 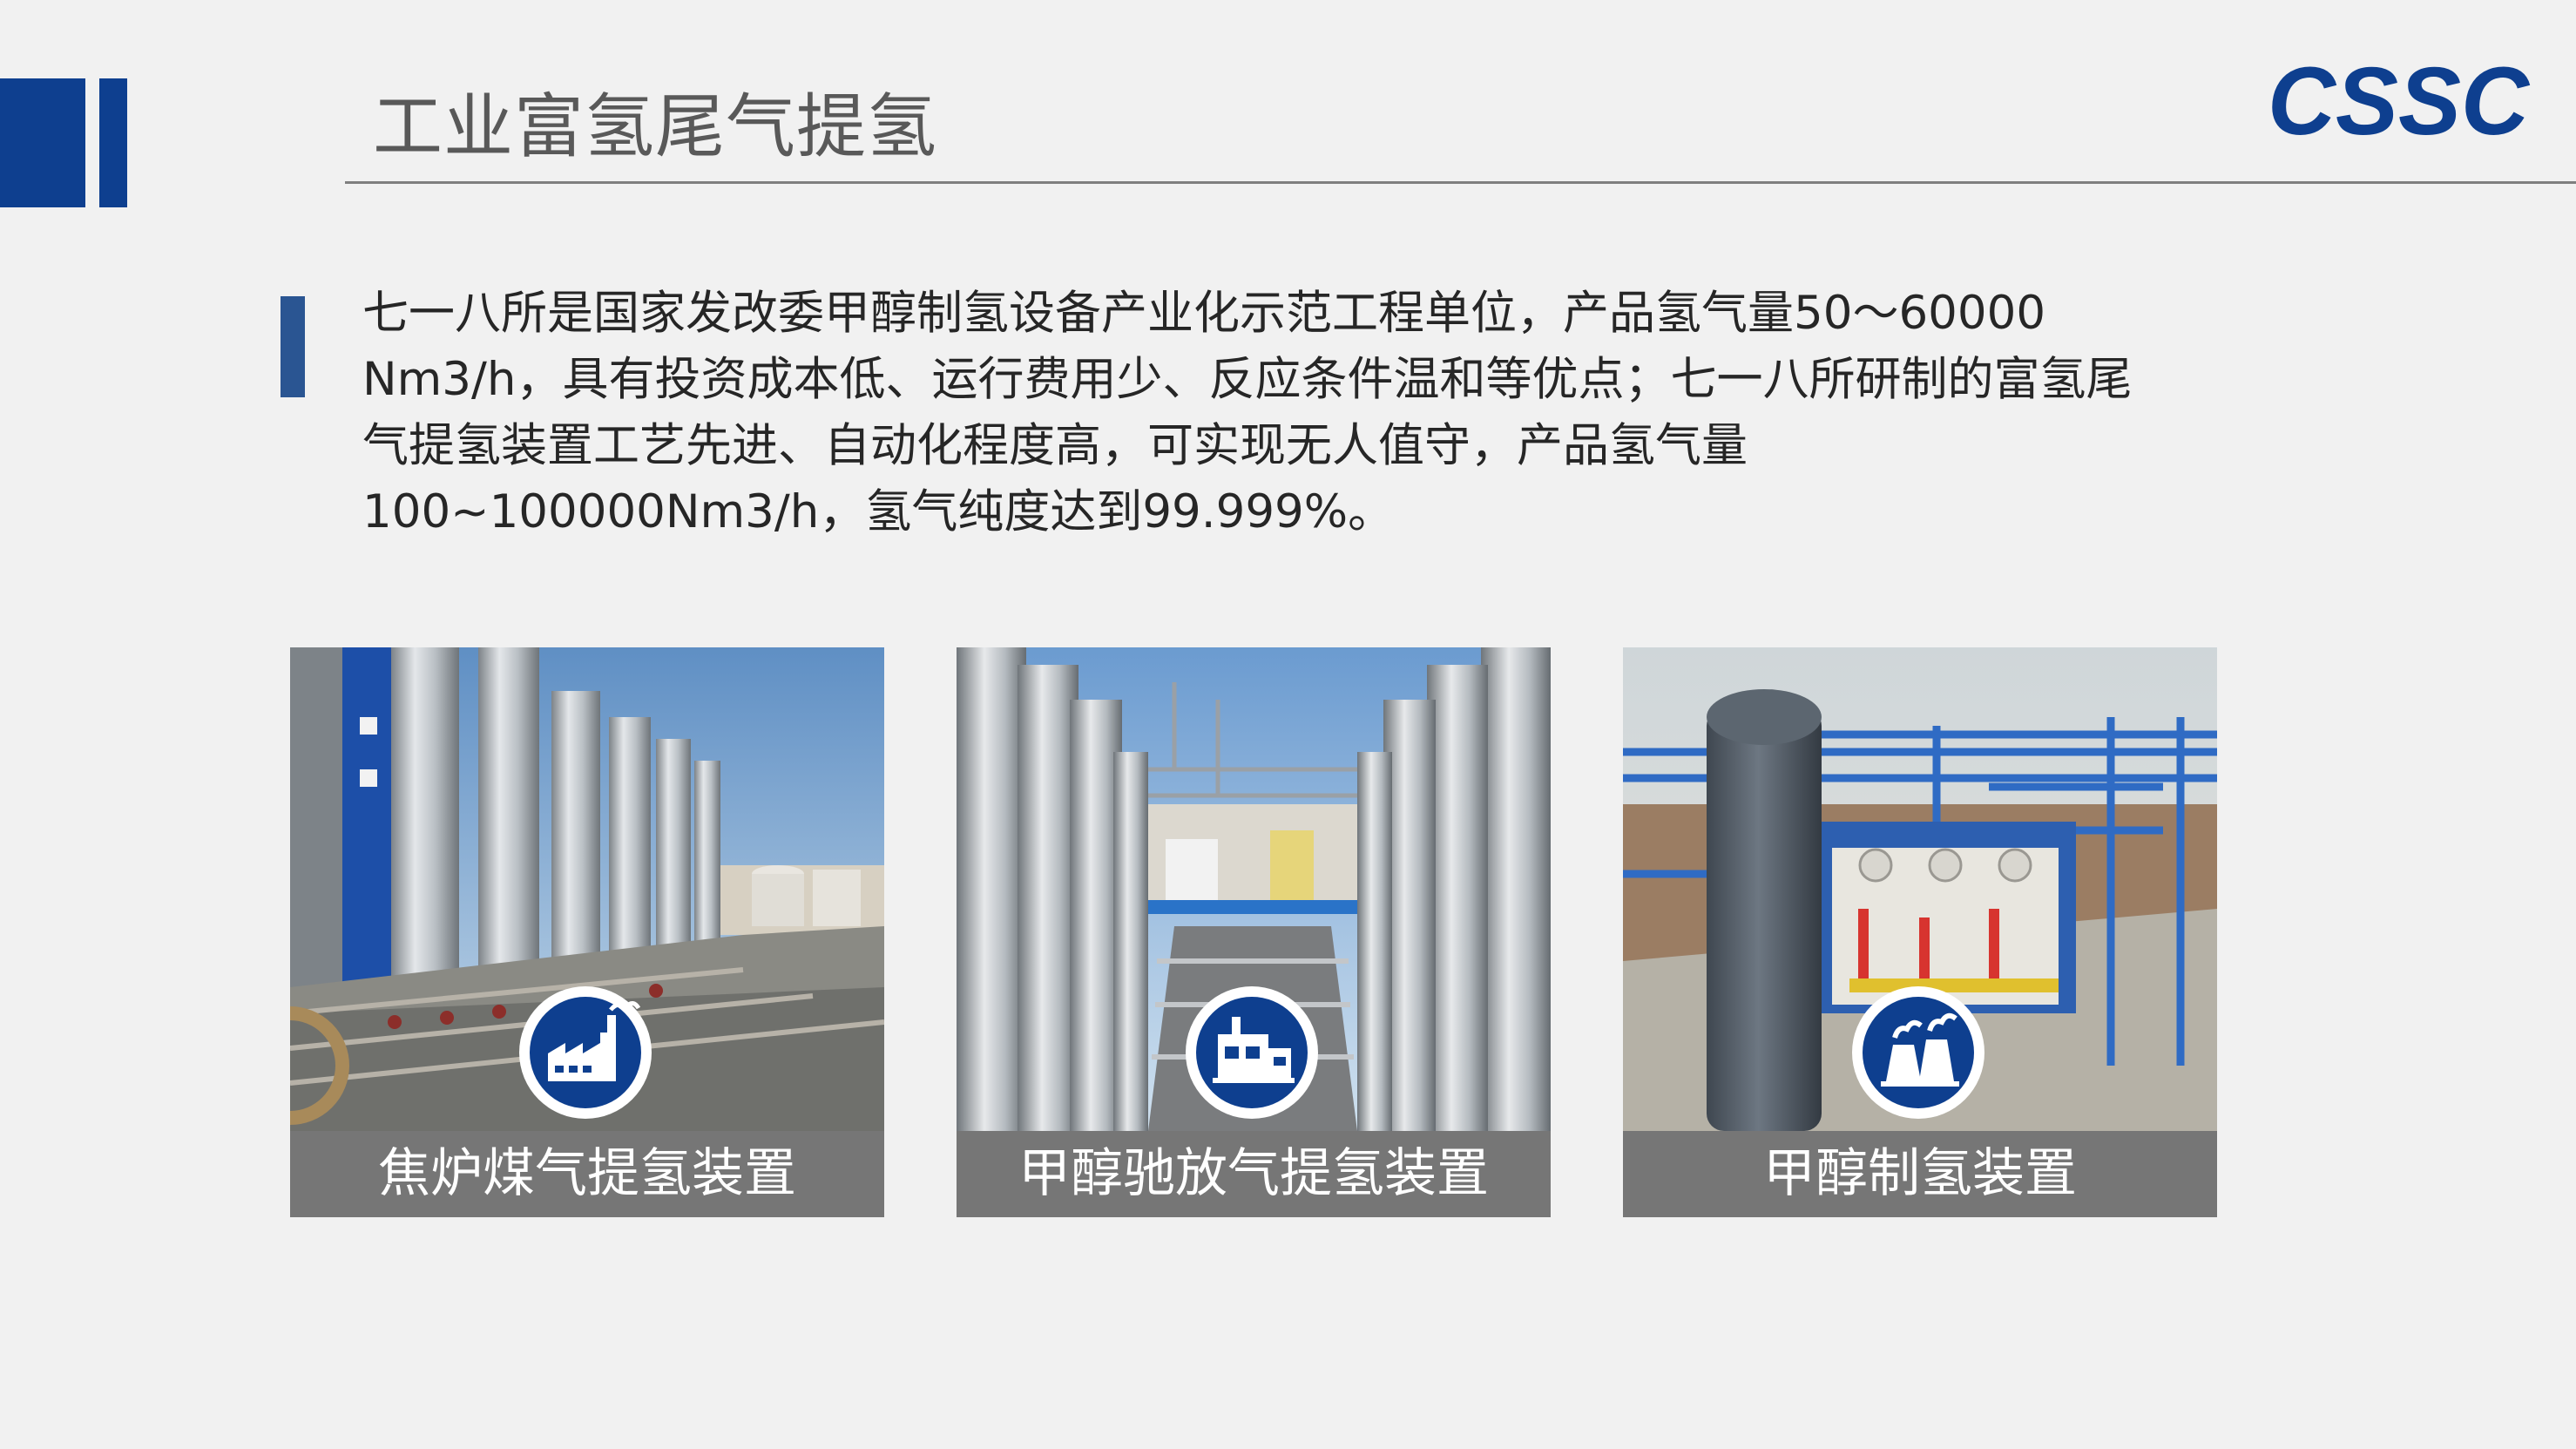 I want to click on card-methanol-purge-gas: 甲醇驰放气提氢装置, so click(x=1254, y=932).